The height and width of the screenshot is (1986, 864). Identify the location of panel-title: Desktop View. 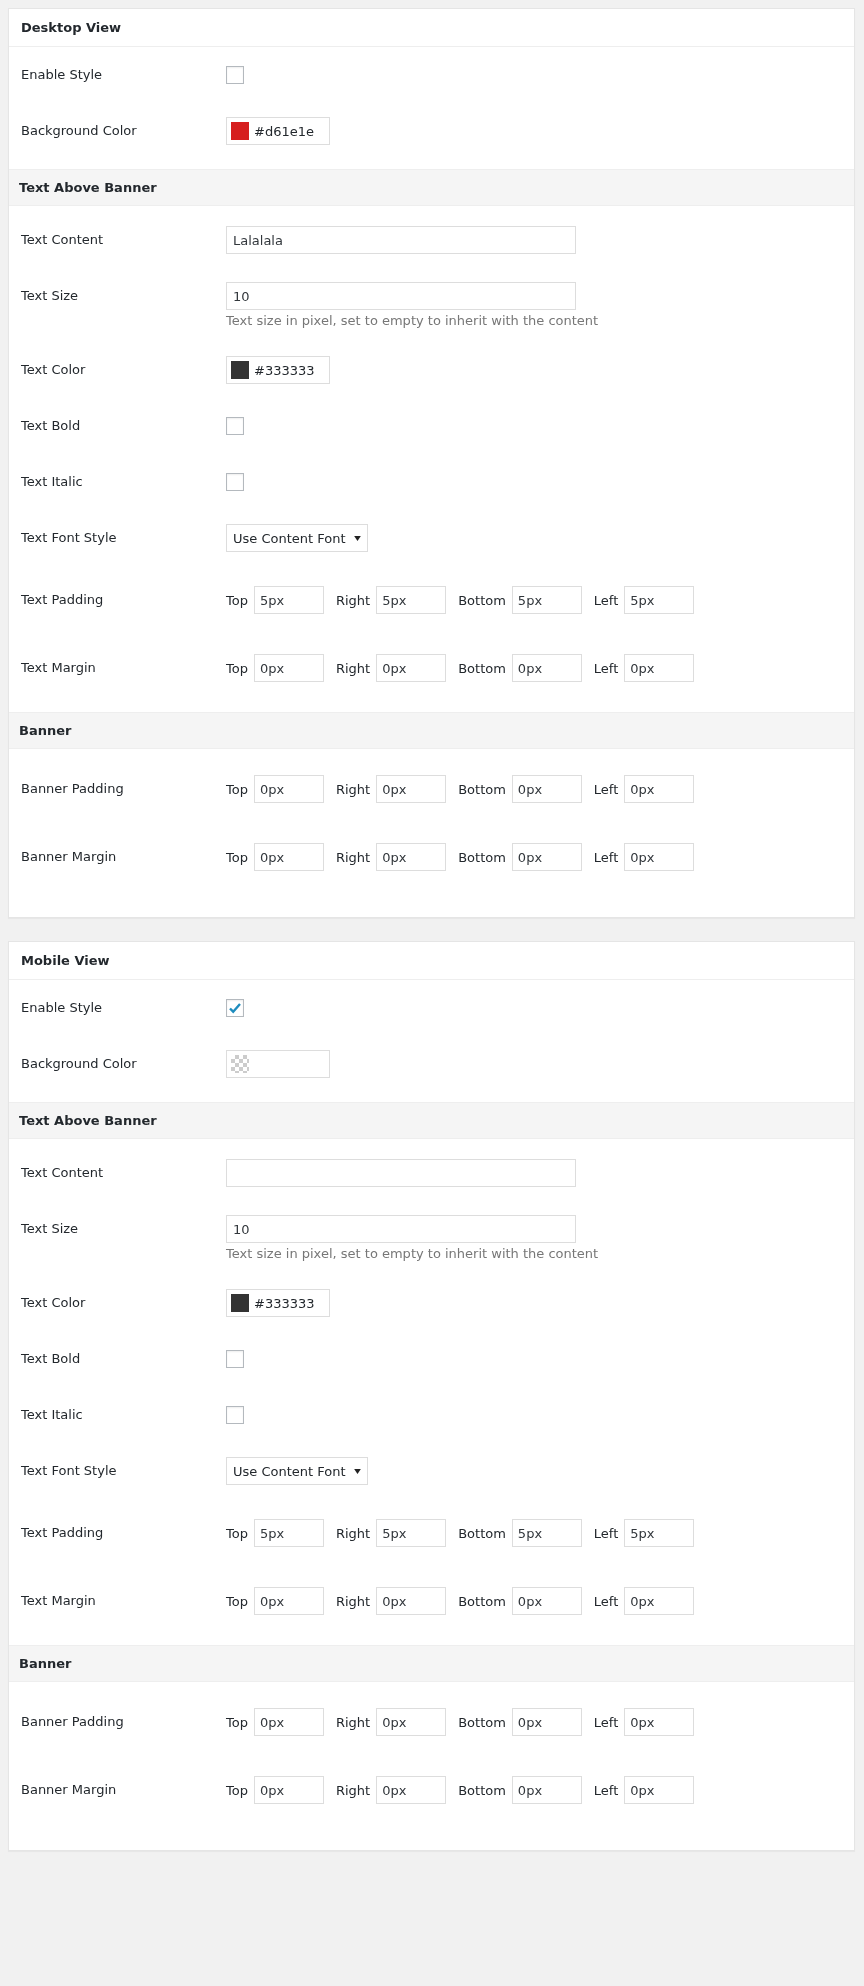
(431, 28).